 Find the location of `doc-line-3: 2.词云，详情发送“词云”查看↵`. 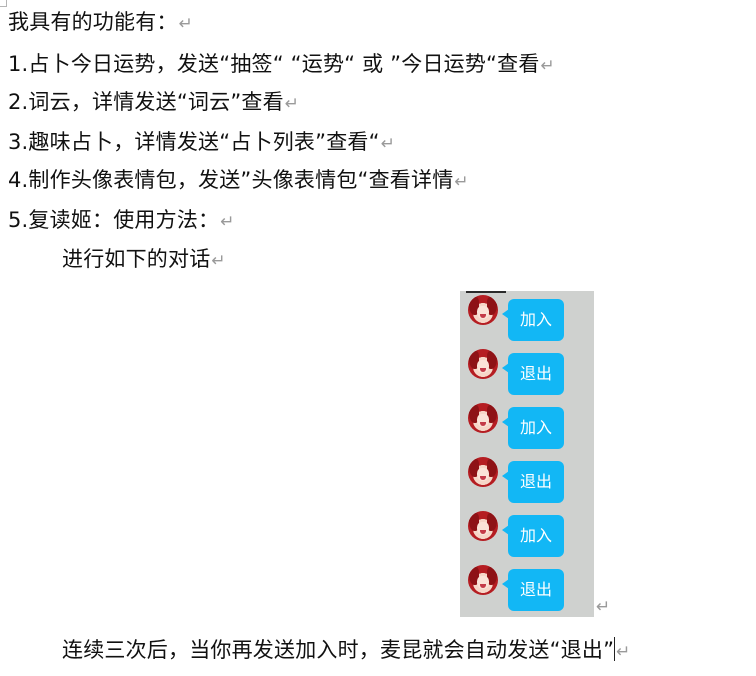

doc-line-3: 2.词云，详情发送“词云”查看↵ is located at coordinates (153, 103).